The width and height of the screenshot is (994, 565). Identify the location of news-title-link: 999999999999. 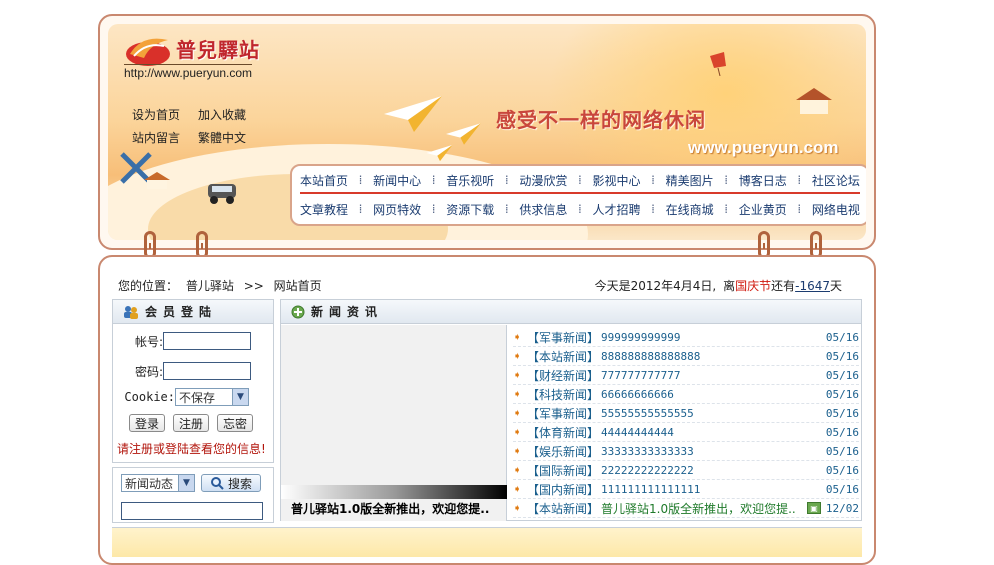
(713, 337).